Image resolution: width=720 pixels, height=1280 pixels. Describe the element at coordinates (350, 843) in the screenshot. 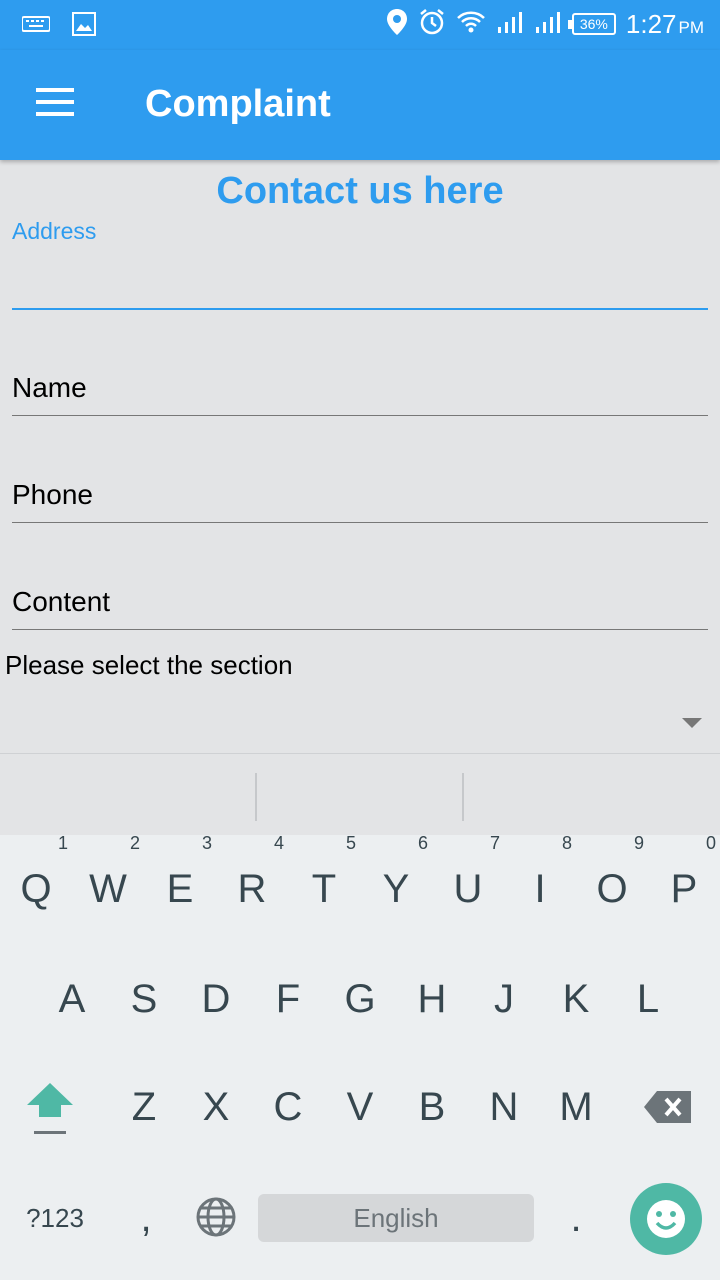

I see `key-hint: 5` at that location.